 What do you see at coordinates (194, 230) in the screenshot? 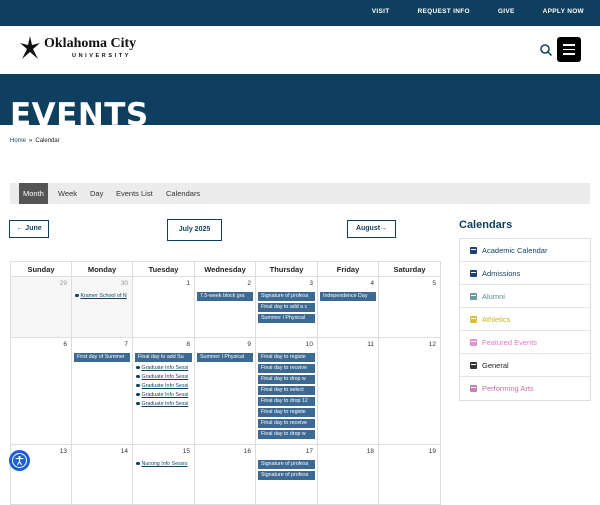
I see `current-month-button: July 2025` at bounding box center [194, 230].